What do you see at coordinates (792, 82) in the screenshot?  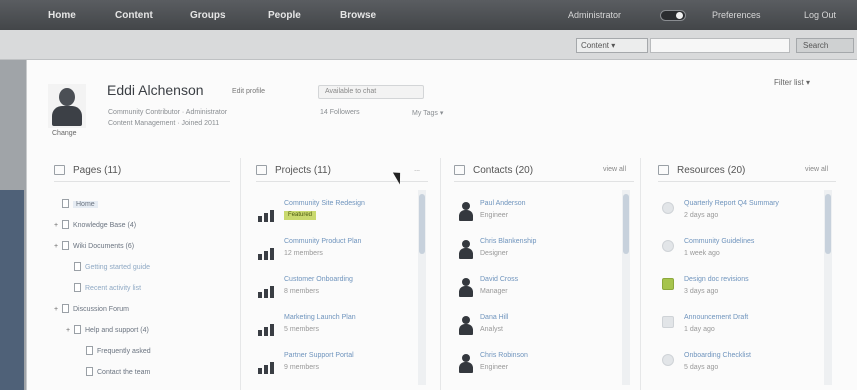 I see `filter-dropdown: Filter list ▾` at bounding box center [792, 82].